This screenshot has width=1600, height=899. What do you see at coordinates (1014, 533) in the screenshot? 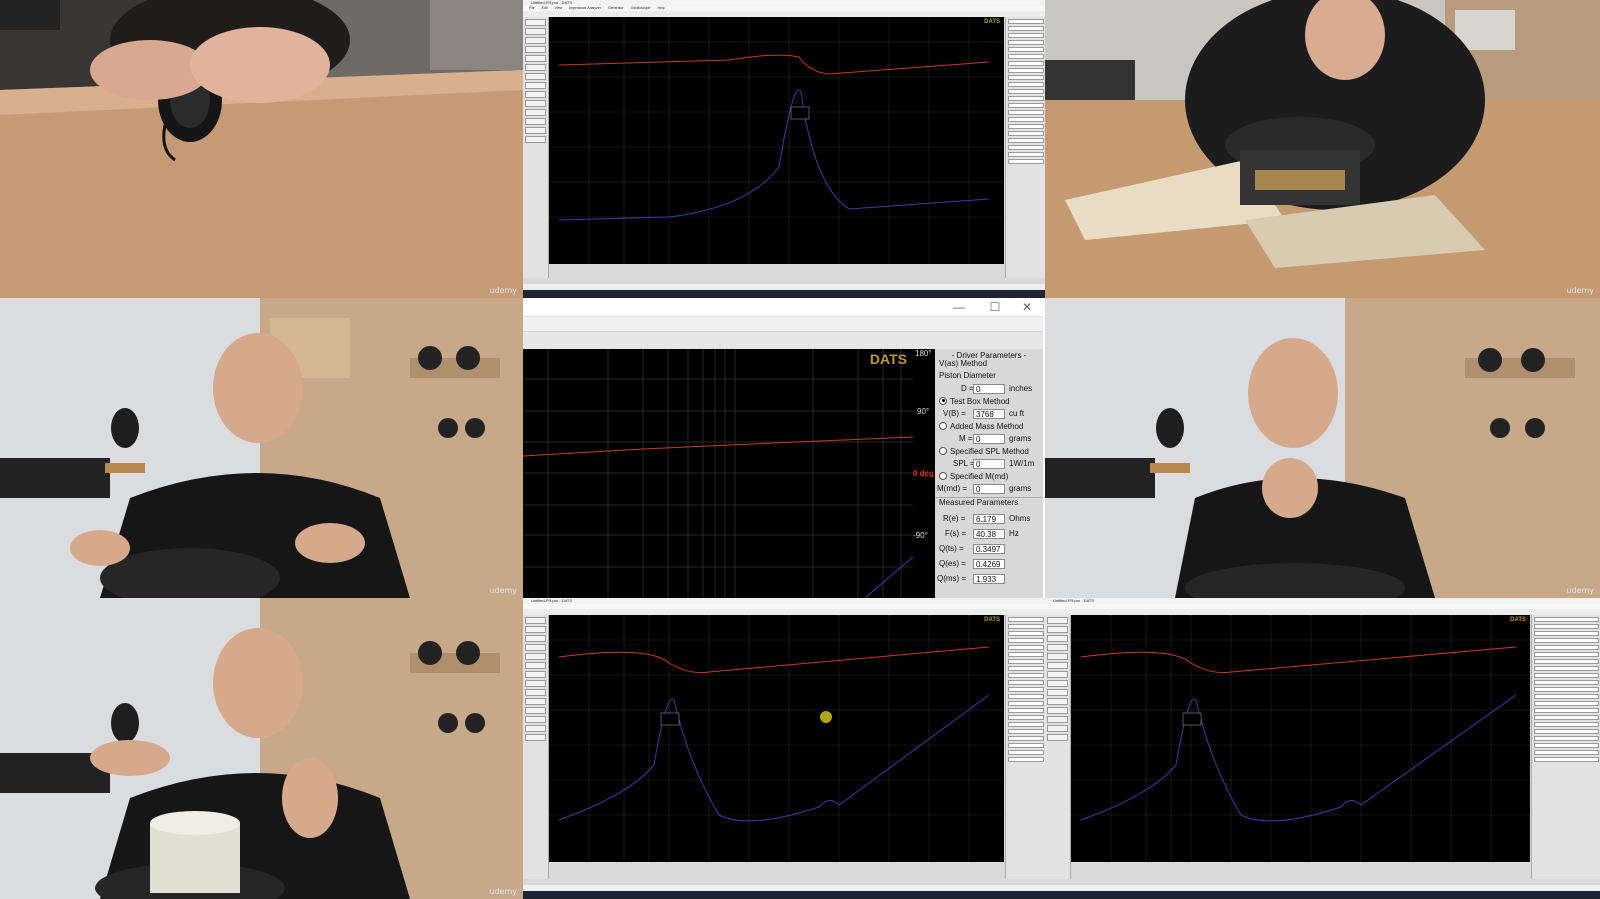
I see `fs-unit: Hz` at bounding box center [1014, 533].